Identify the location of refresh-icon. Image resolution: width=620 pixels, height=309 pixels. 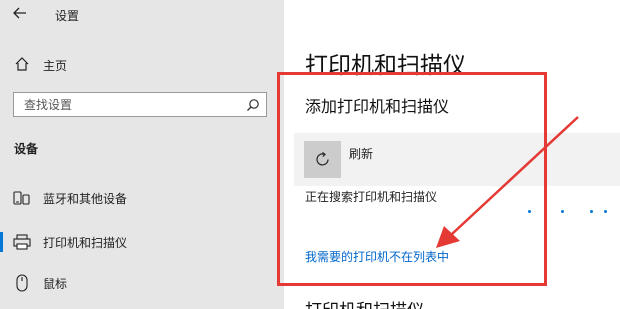
(322, 159).